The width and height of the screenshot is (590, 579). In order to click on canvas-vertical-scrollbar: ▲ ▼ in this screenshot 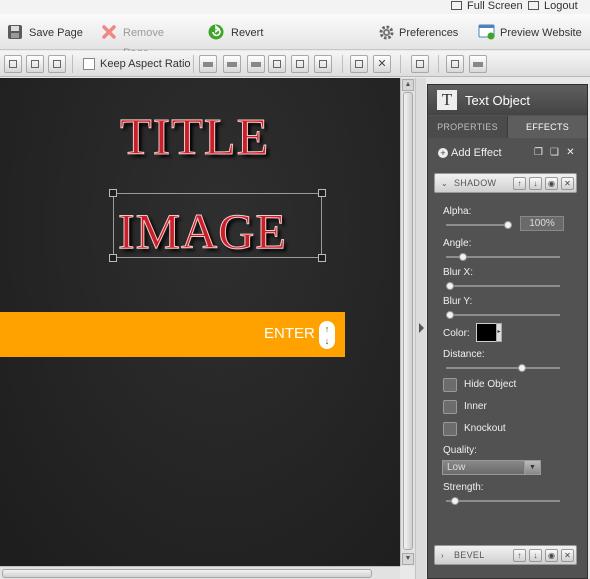, I will do `click(407, 322)`.